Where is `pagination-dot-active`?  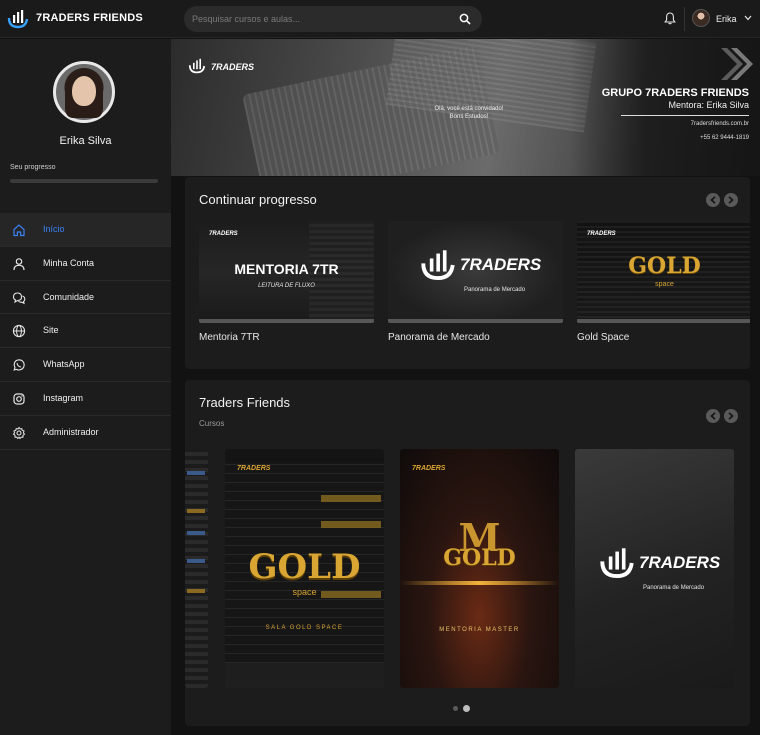 pagination-dot-active is located at coordinates (466, 708).